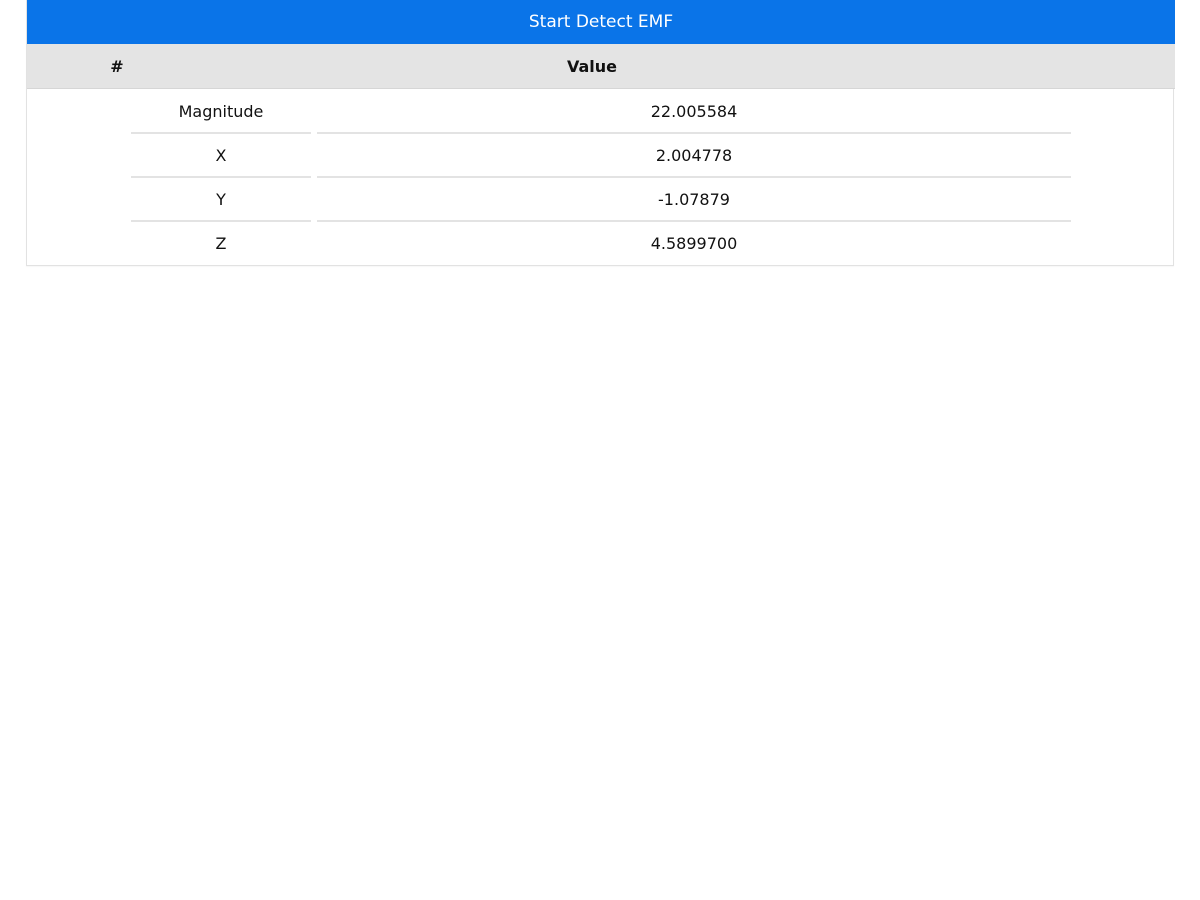  What do you see at coordinates (221, 111) in the screenshot?
I see `row-label: Magnitude` at bounding box center [221, 111].